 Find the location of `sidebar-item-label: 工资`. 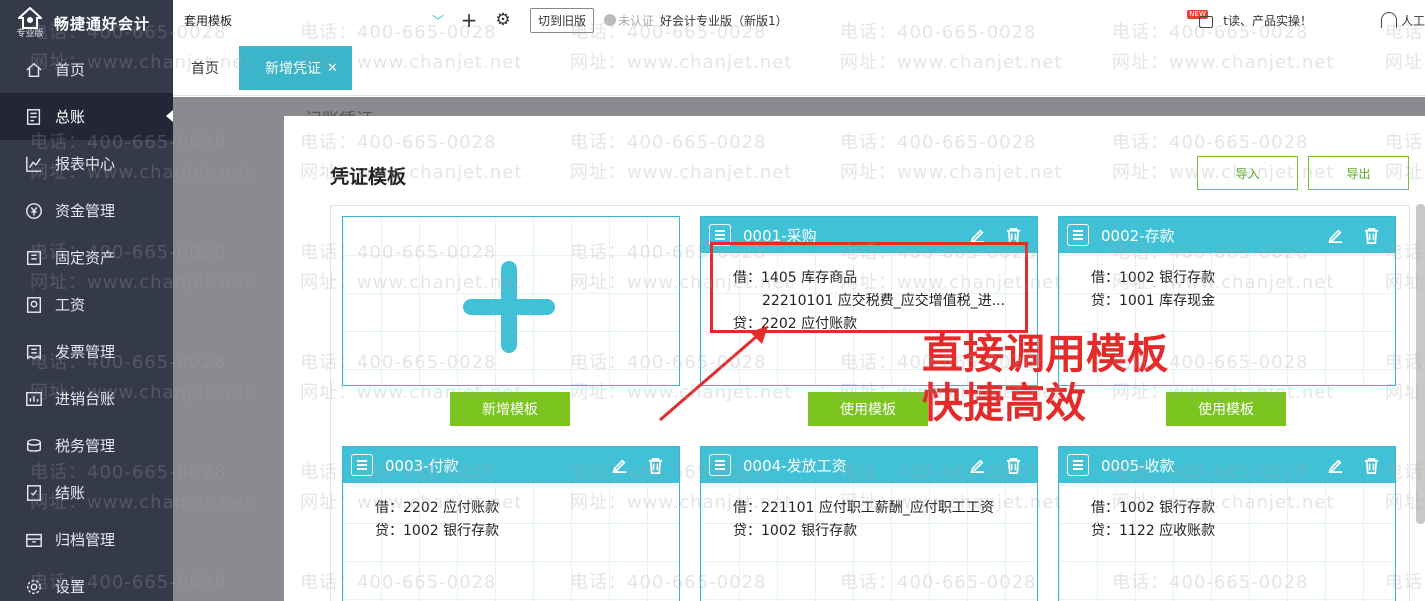

sidebar-item-label: 工资 is located at coordinates (70, 305).